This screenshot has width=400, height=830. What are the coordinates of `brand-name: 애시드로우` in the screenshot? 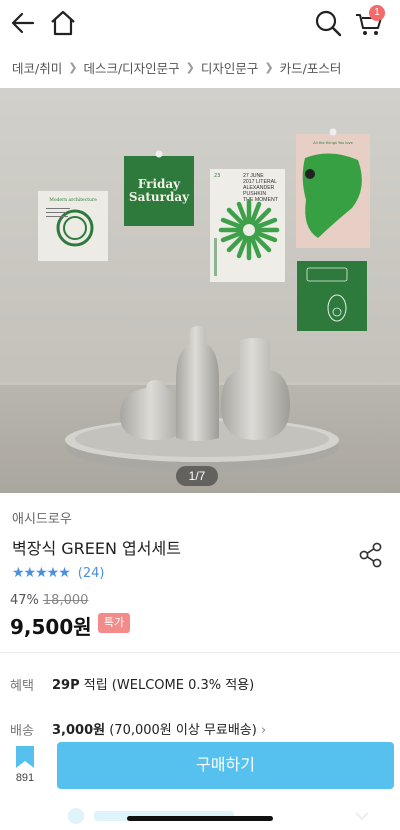 It's located at (42, 517).